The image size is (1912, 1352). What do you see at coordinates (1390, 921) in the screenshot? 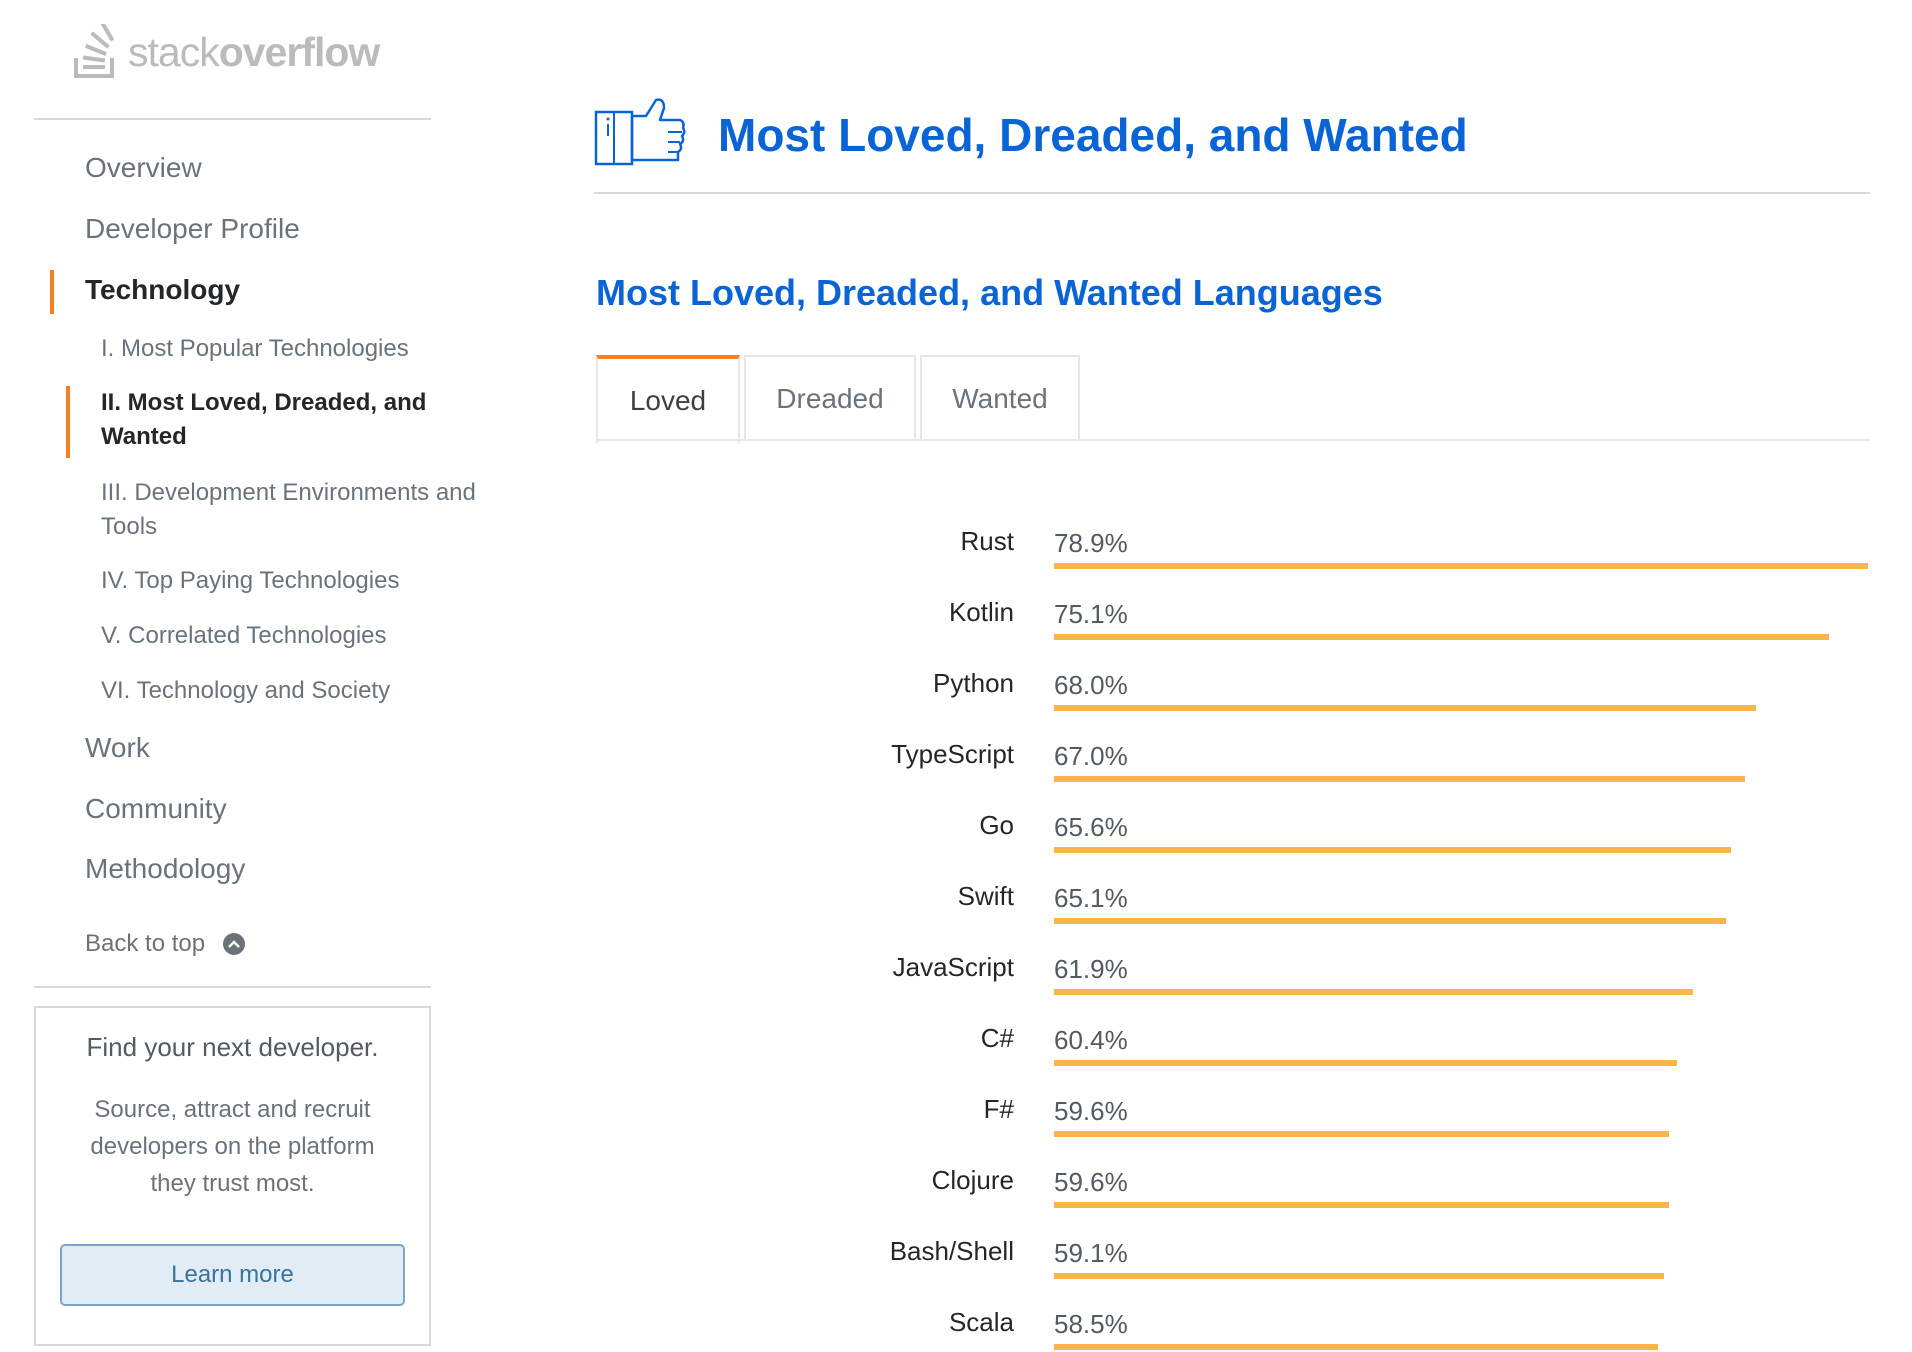
I see `bar-swift` at bounding box center [1390, 921].